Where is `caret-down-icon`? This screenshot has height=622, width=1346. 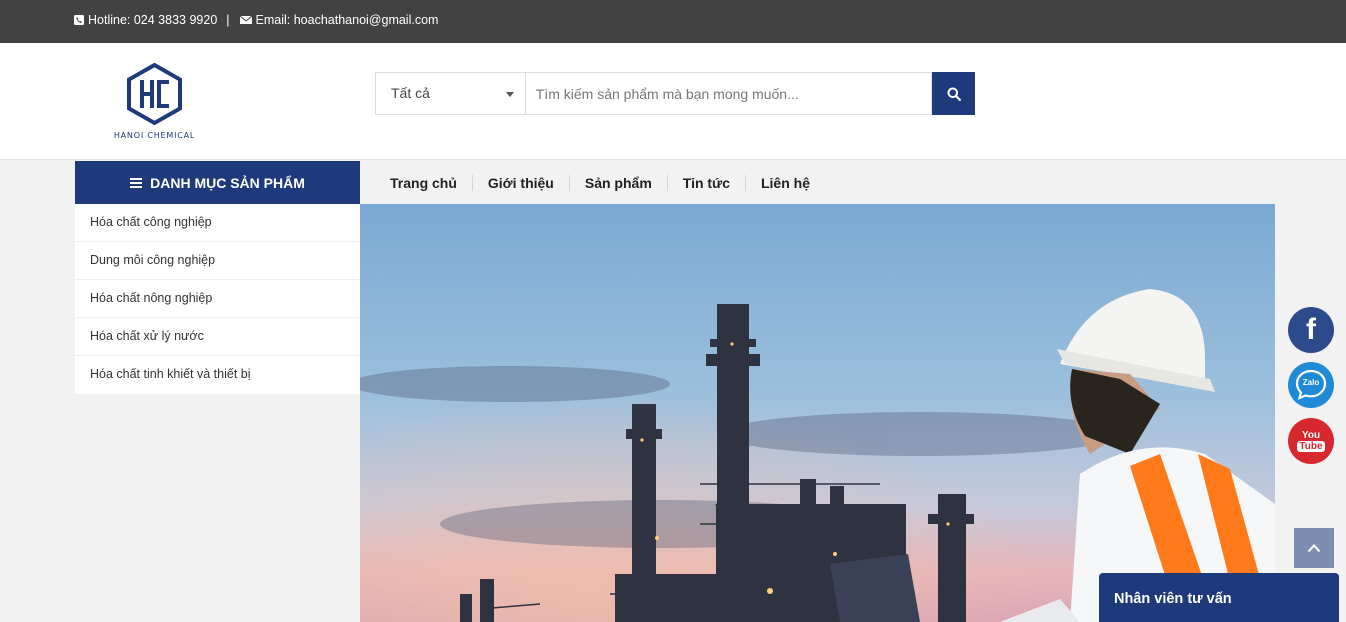 caret-down-icon is located at coordinates (509, 94).